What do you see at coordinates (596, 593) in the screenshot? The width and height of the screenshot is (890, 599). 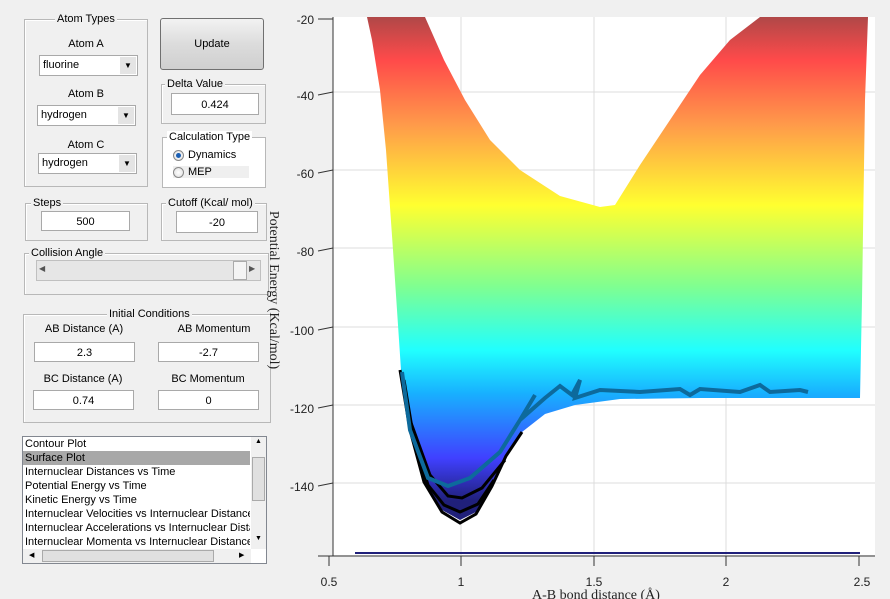 I see `x-axis-label: A-B bond distance (Å)` at bounding box center [596, 593].